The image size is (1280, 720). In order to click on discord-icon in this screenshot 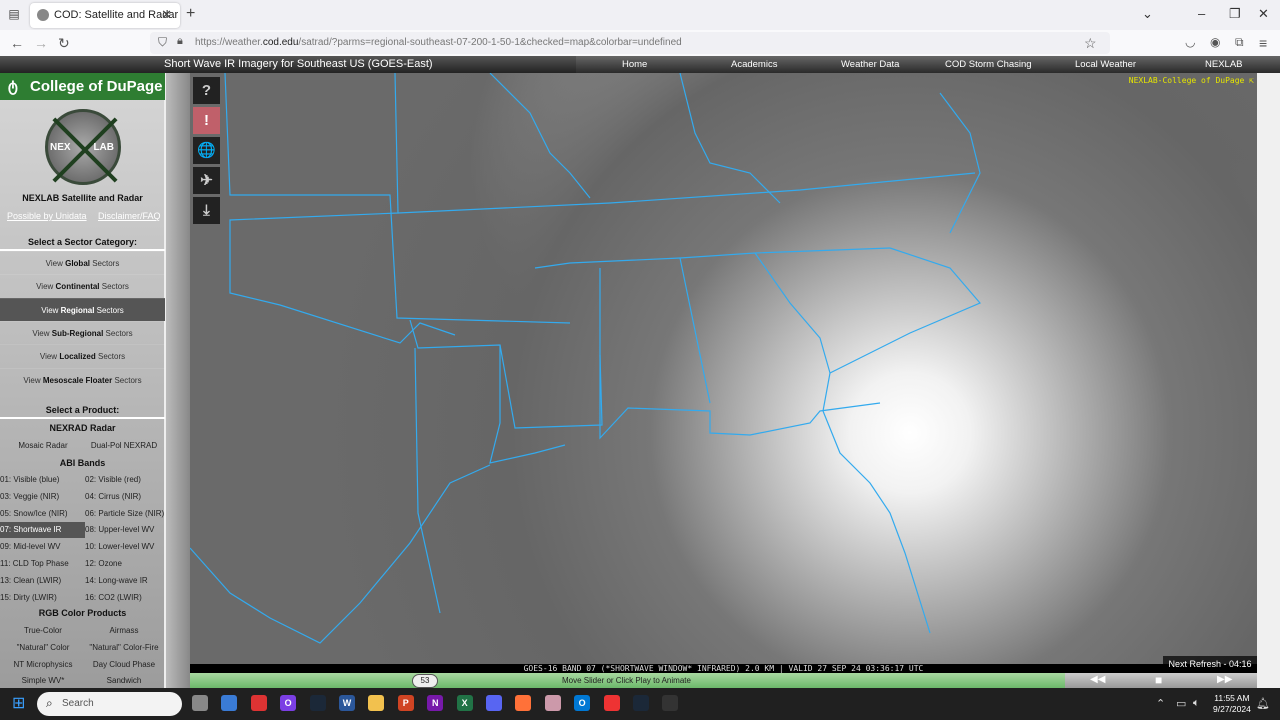, I will do `click(494, 703)`.